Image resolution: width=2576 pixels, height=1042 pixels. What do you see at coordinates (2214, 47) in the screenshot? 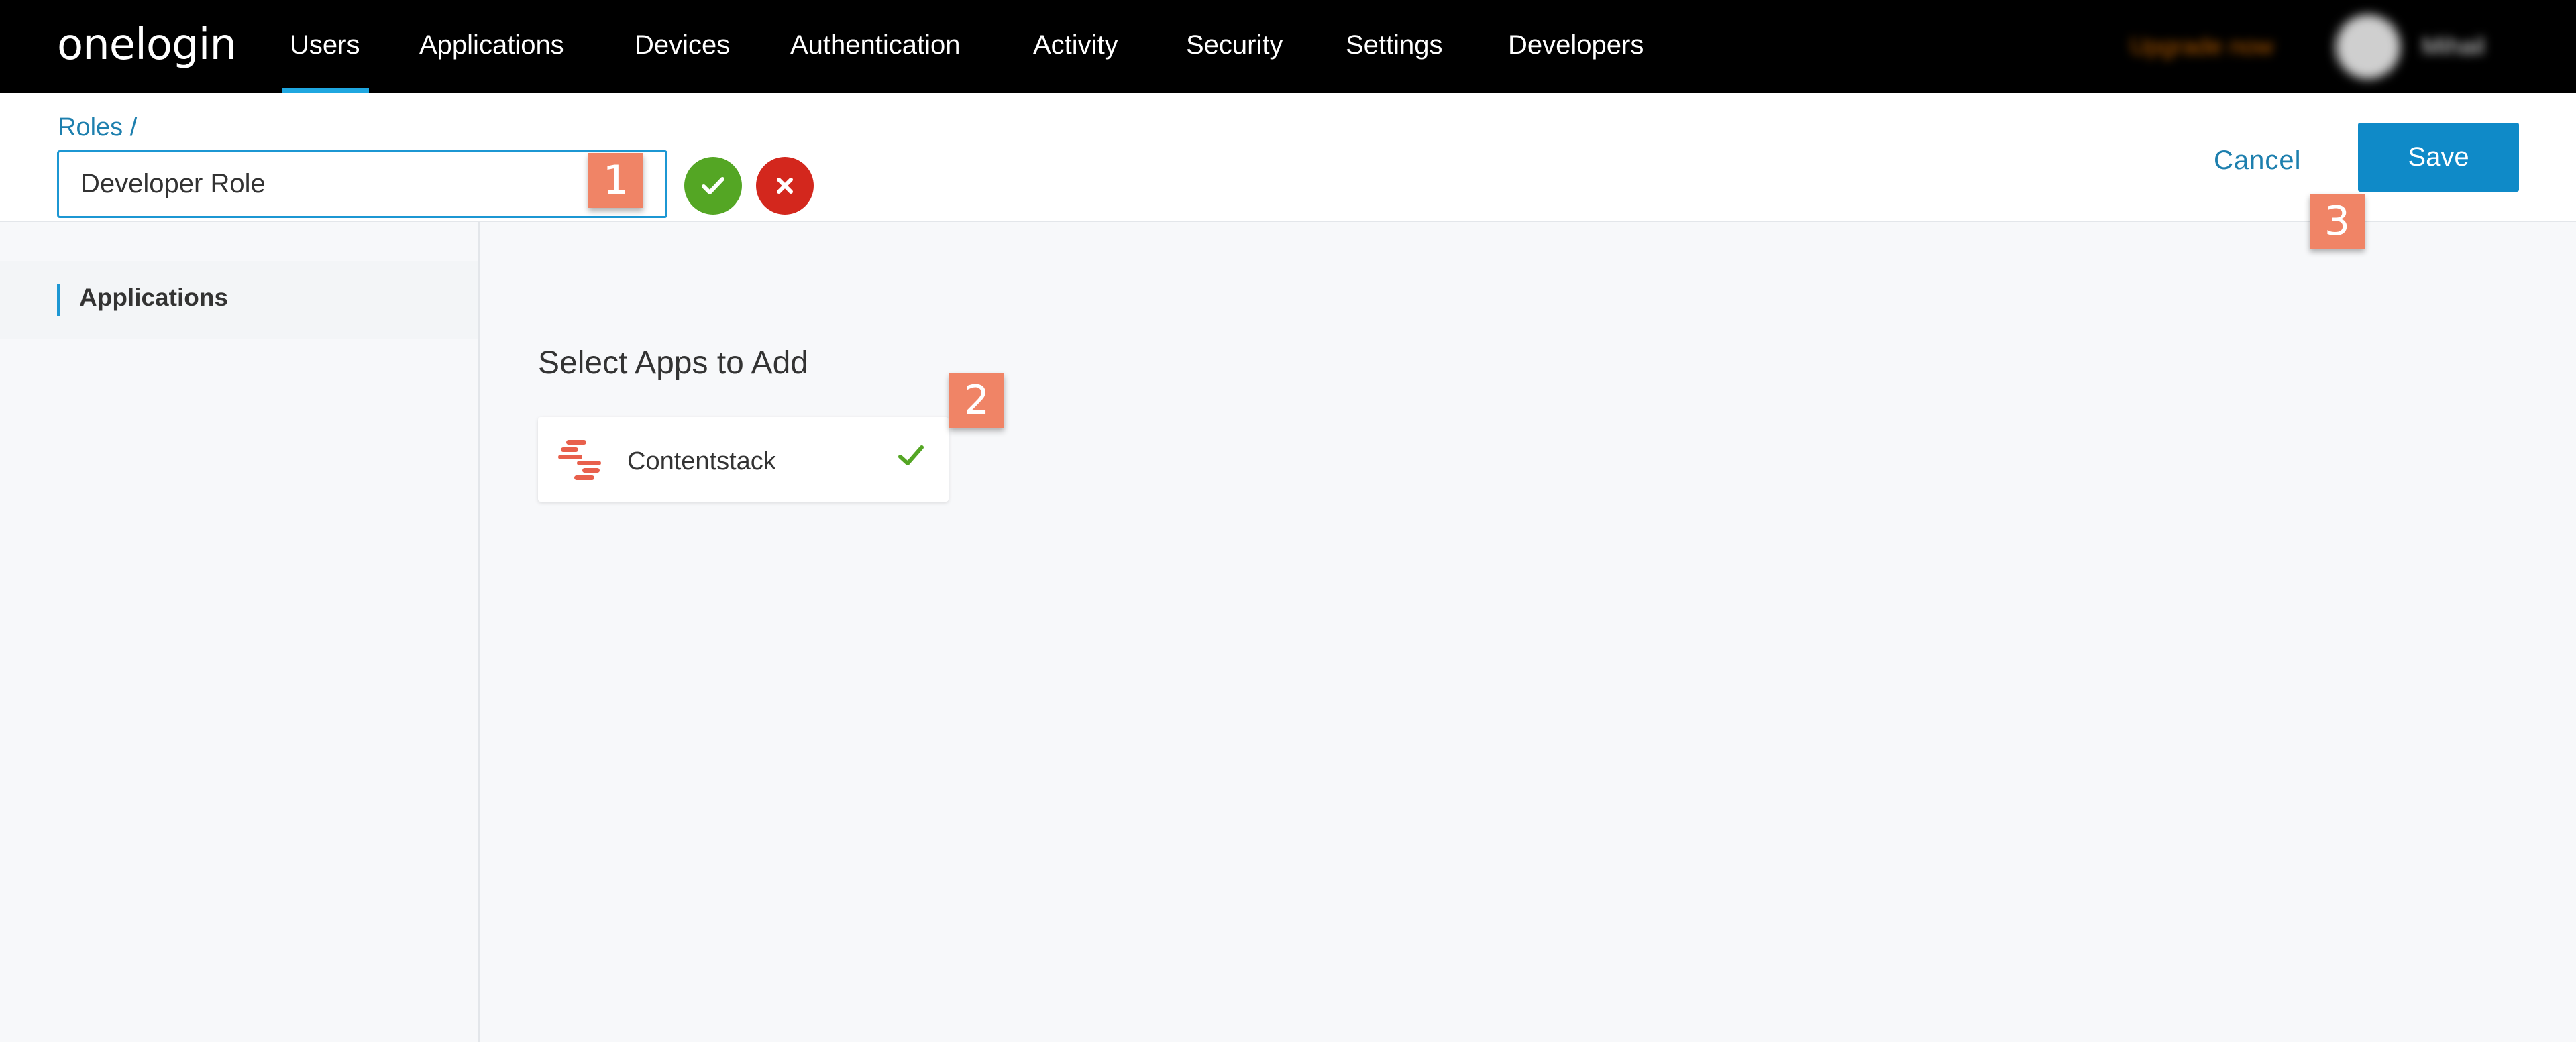
I see `upgrade-link: Upgrade now` at bounding box center [2214, 47].